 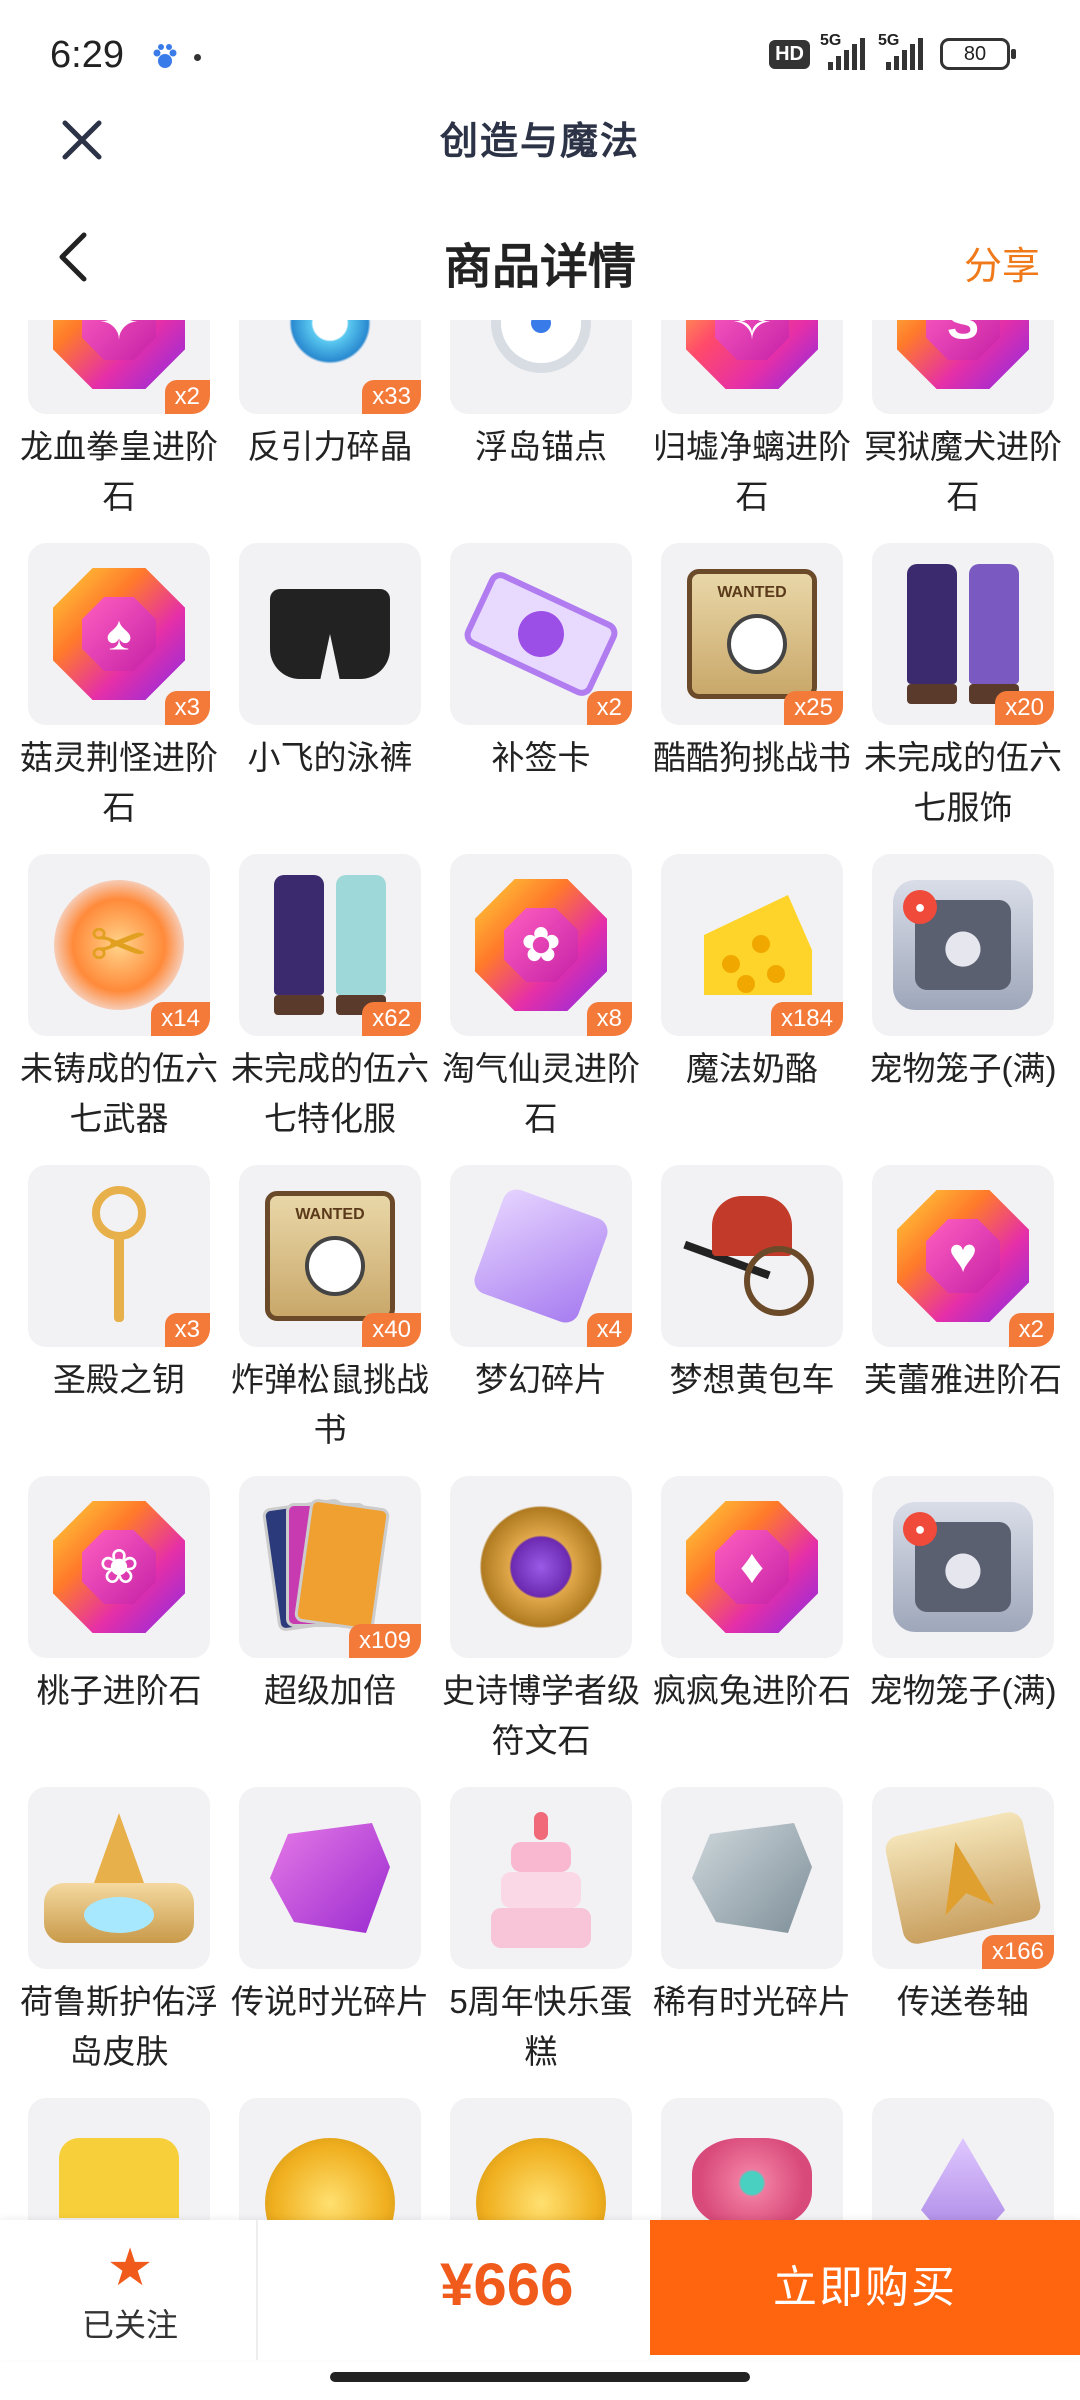 What do you see at coordinates (541, 1093) in the screenshot?
I see `item-name: 淘气仙灵进阶石` at bounding box center [541, 1093].